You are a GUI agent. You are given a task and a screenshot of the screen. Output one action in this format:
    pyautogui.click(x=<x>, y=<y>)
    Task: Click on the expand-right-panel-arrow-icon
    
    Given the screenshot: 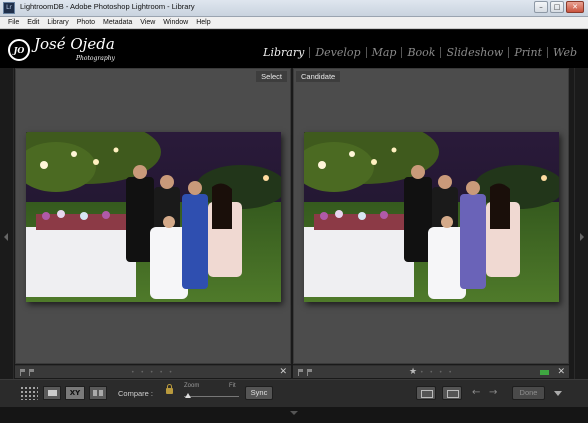 What is the action you would take?
    pyautogui.click(x=582, y=237)
    